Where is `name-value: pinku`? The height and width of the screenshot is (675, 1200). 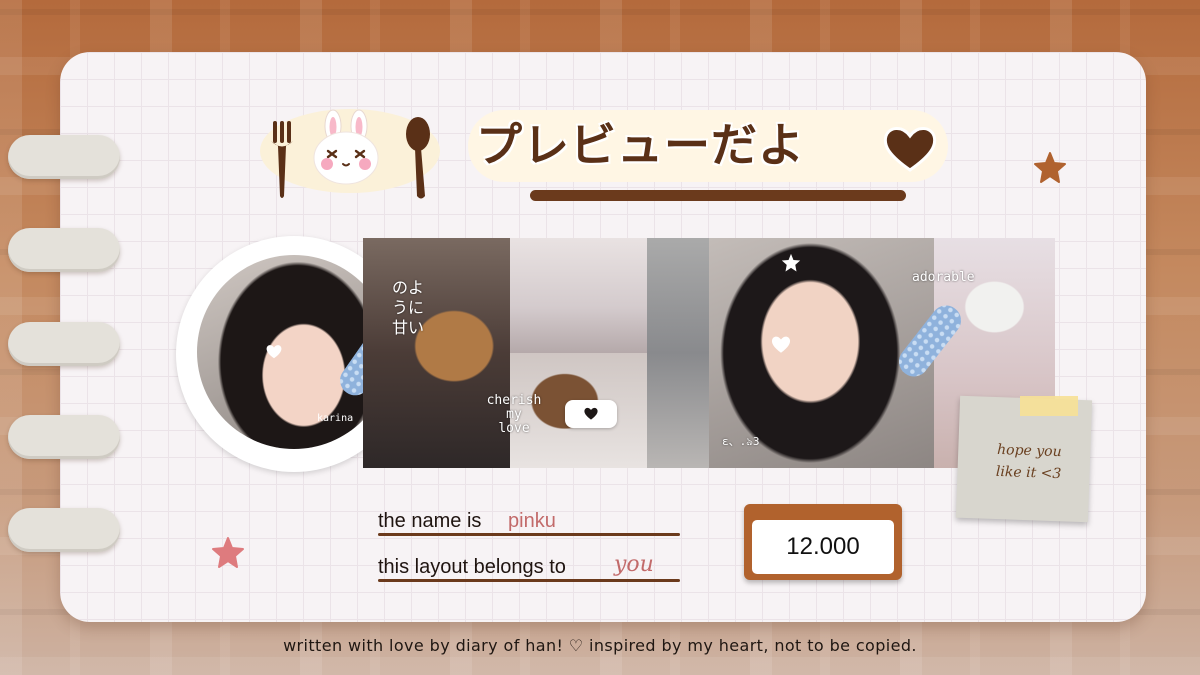
name-value: pinku is located at coordinates (532, 521).